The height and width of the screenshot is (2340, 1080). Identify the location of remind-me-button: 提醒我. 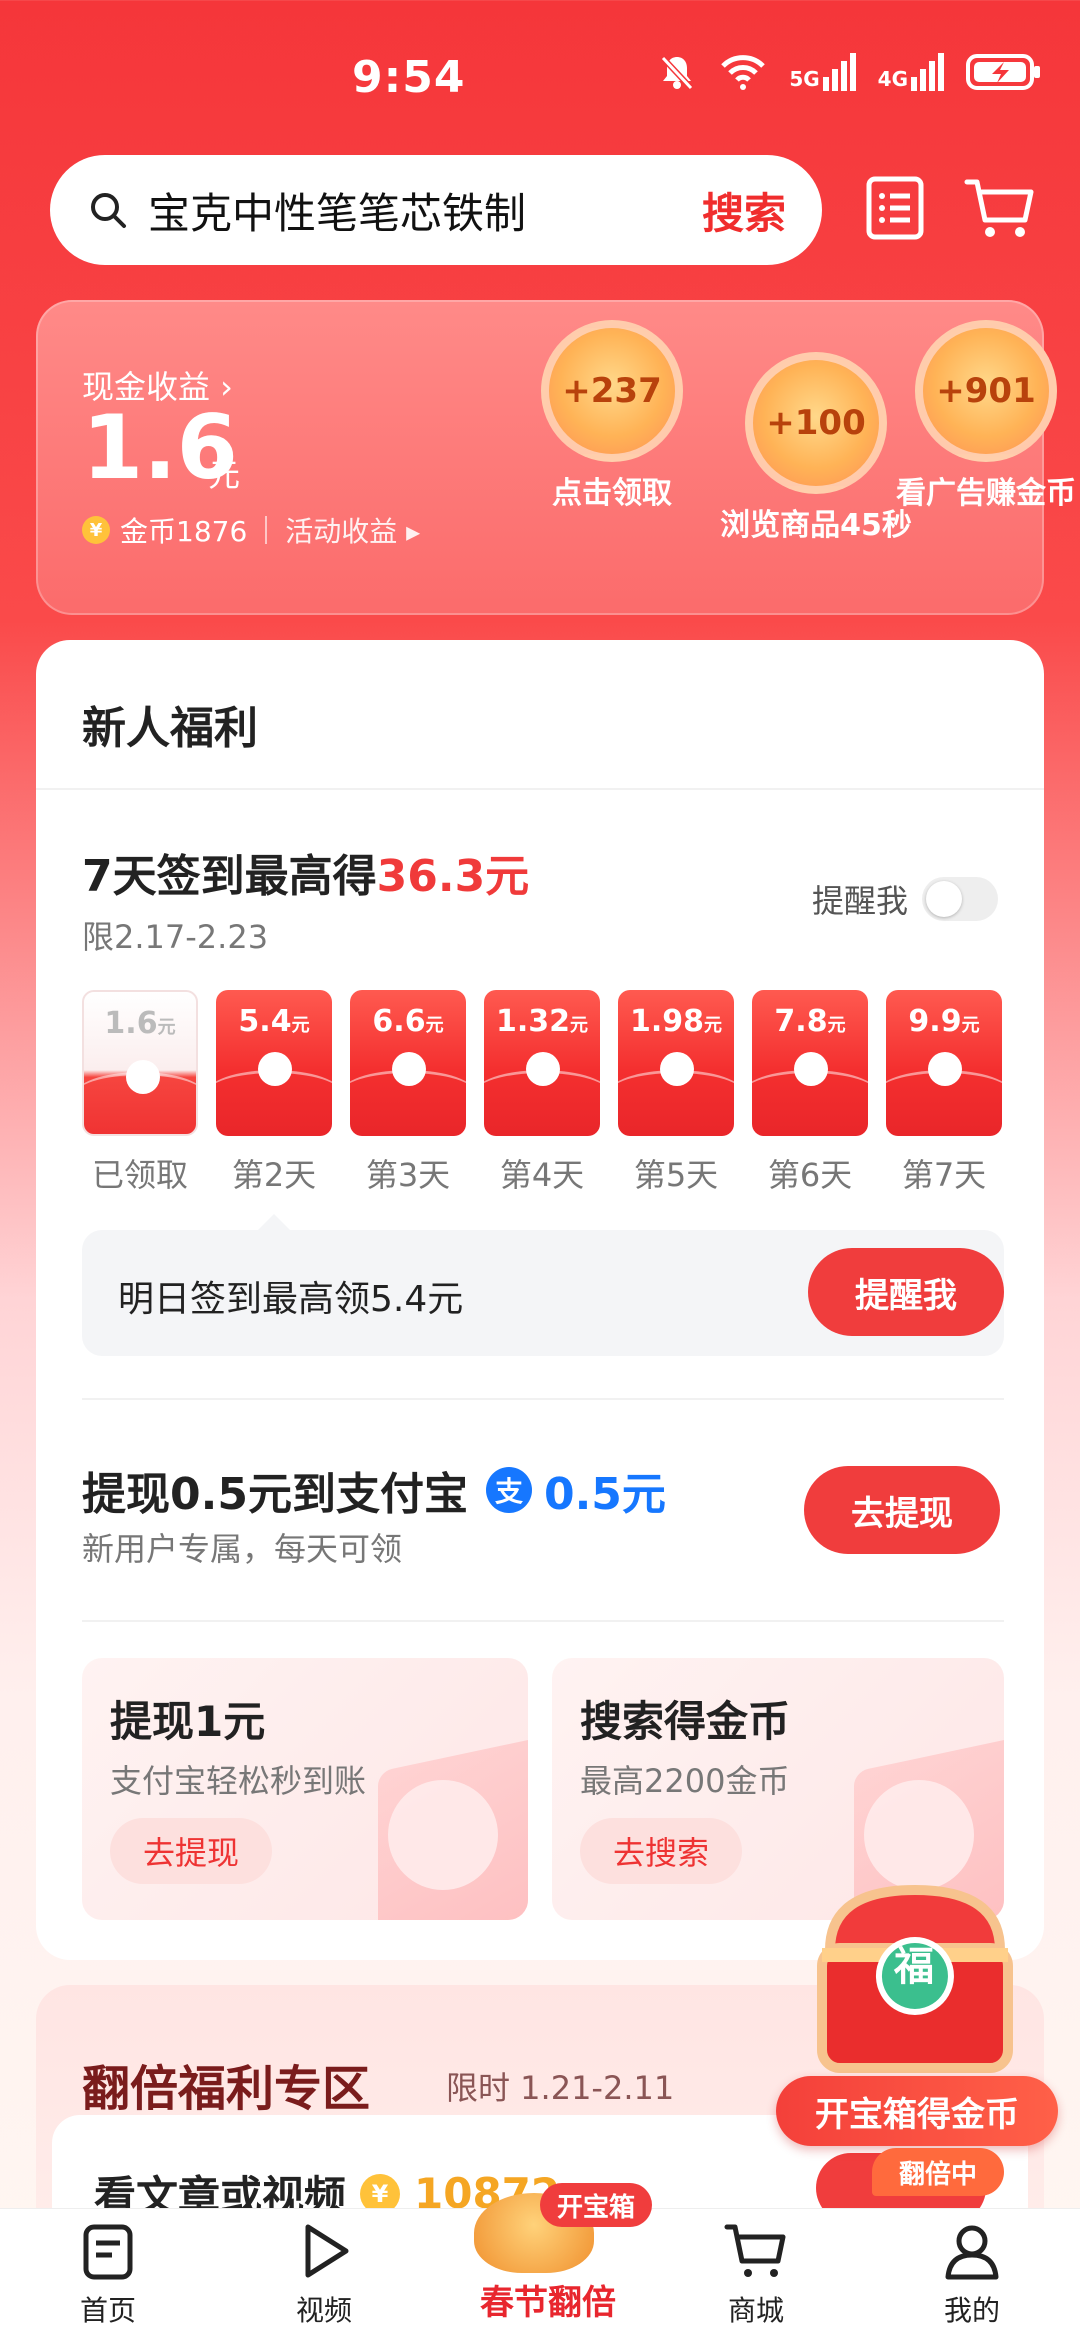
(906, 1292).